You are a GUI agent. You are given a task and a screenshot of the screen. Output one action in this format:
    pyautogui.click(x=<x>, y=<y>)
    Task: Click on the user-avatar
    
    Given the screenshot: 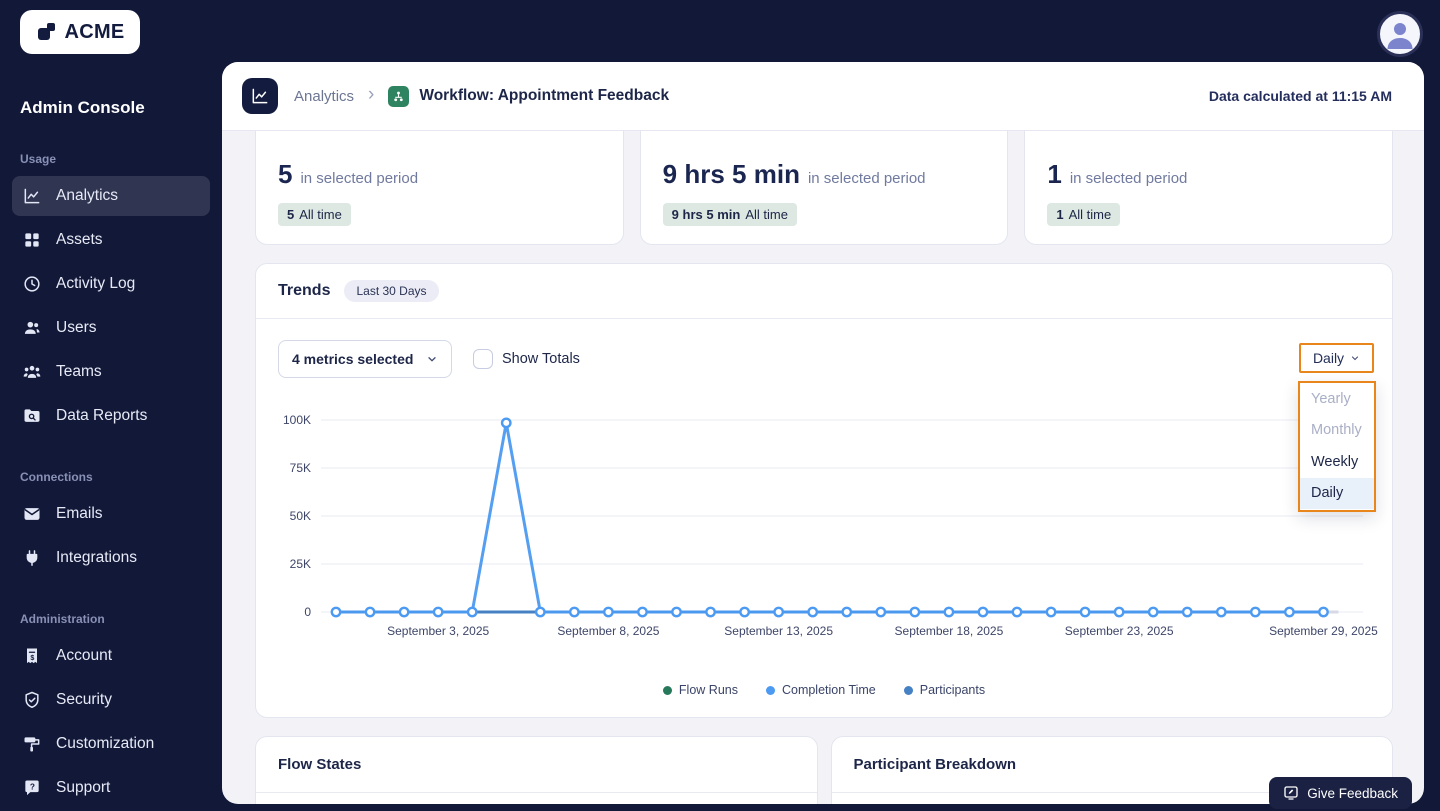 What is the action you would take?
    pyautogui.click(x=1400, y=34)
    